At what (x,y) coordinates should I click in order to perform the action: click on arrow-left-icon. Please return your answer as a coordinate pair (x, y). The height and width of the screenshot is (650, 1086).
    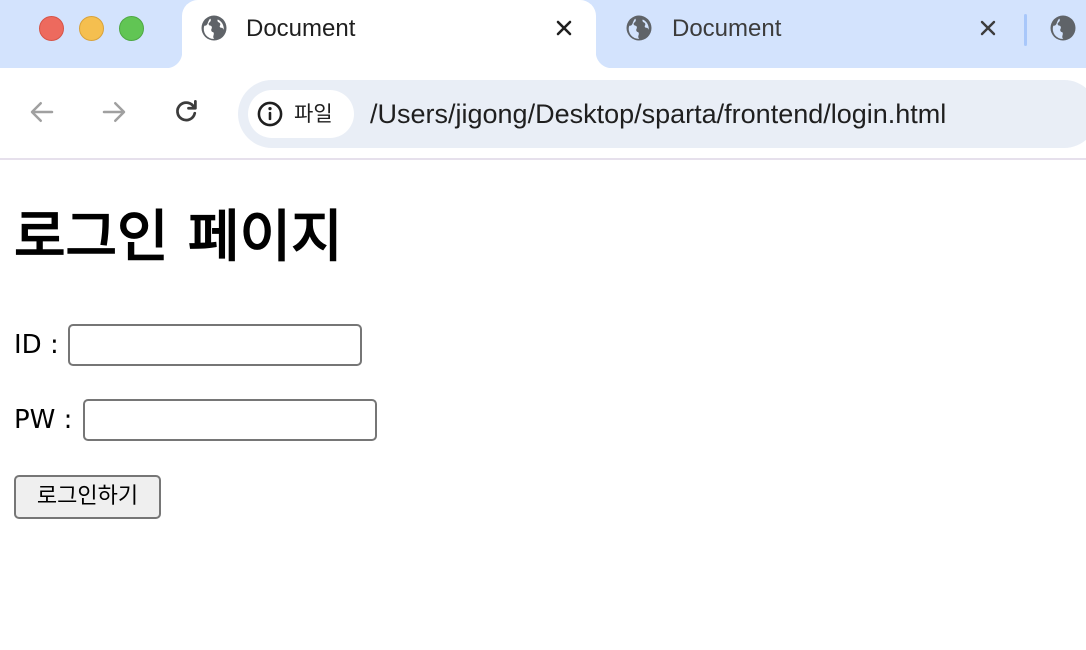
    Looking at the image, I should click on (42, 112).